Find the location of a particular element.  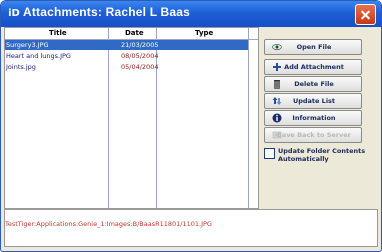

title-bar: iD Attachments: Rachel L Baas is located at coordinates (191, 14).